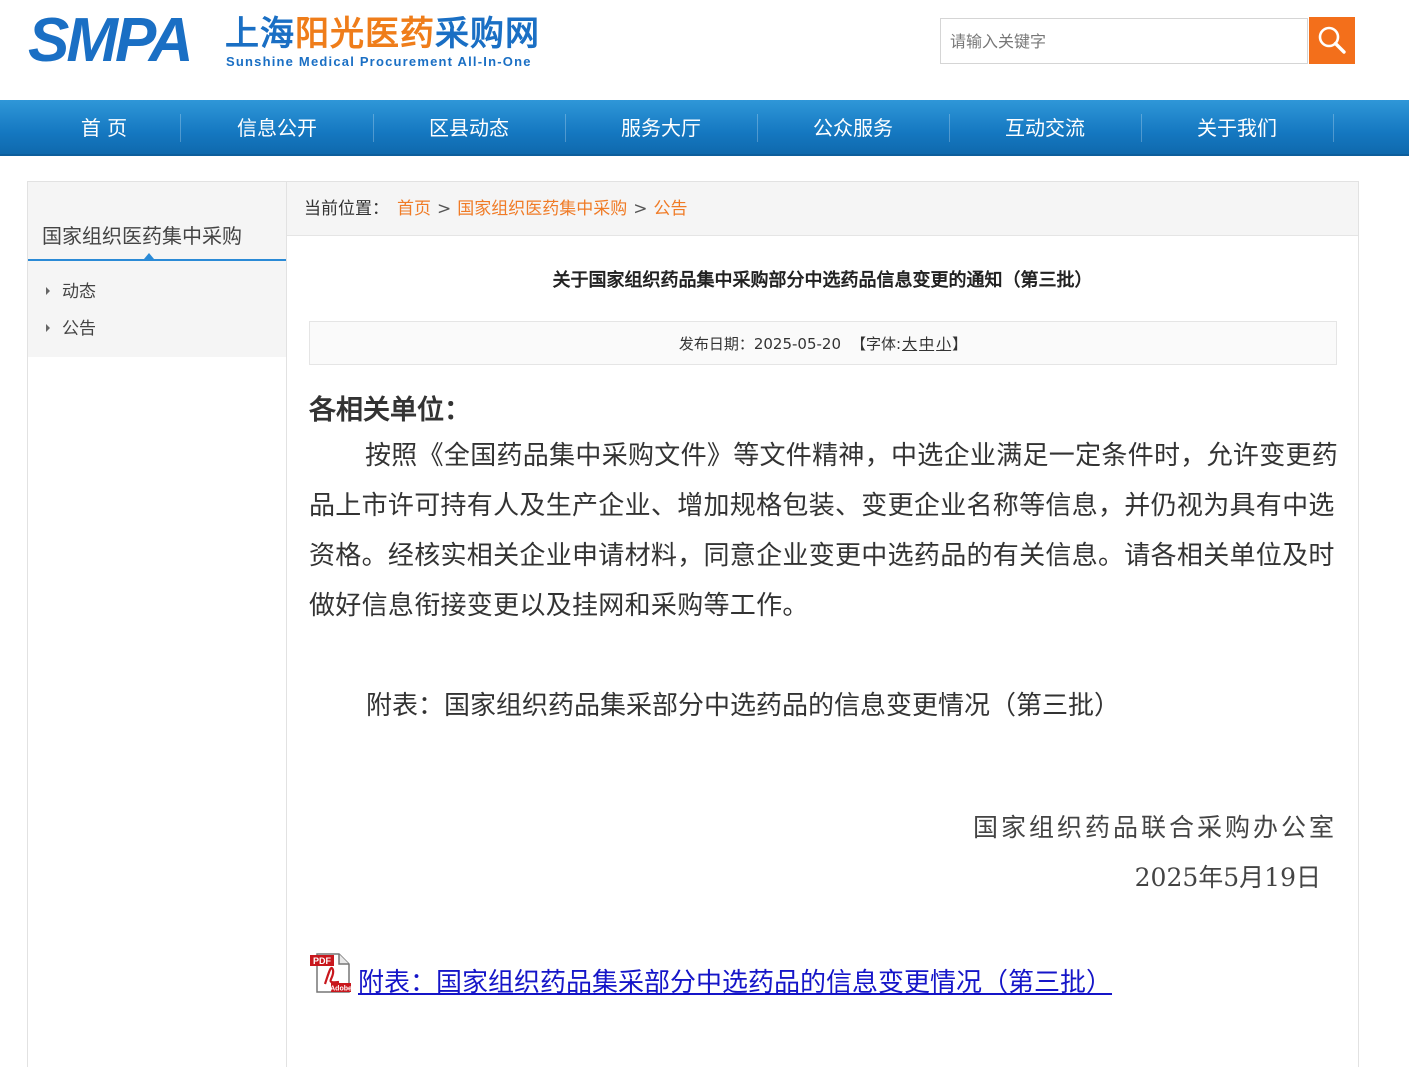 This screenshot has height=1067, width=1409. Describe the element at coordinates (1237, 127) in the screenshot. I see `nav-item-about-us: 关于我们` at that location.